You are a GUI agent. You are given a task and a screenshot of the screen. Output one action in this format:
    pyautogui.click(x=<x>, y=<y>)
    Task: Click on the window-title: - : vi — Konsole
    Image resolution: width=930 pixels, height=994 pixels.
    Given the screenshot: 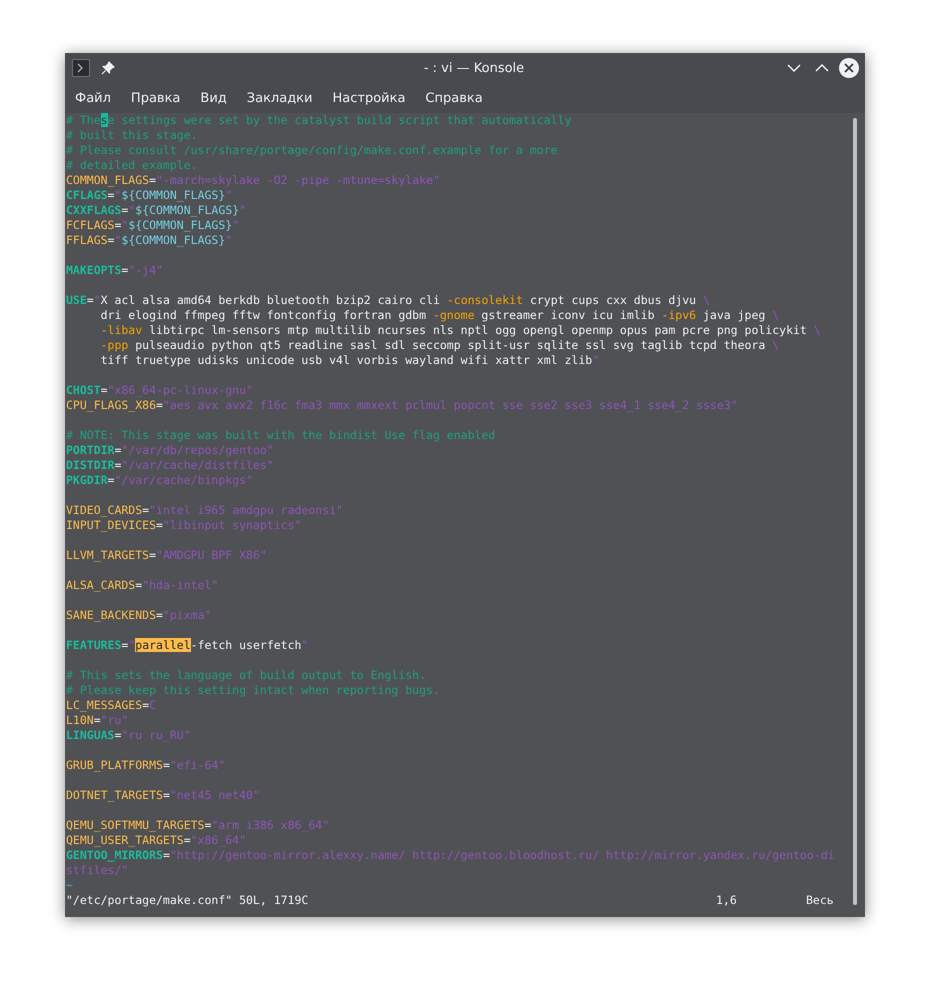 What is the action you would take?
    pyautogui.click(x=474, y=68)
    